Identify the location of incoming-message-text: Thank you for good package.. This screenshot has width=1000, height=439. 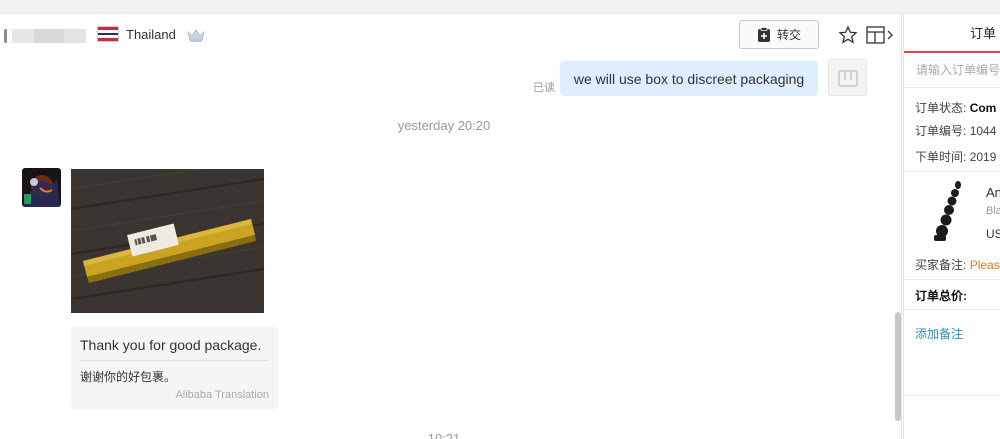
(171, 345).